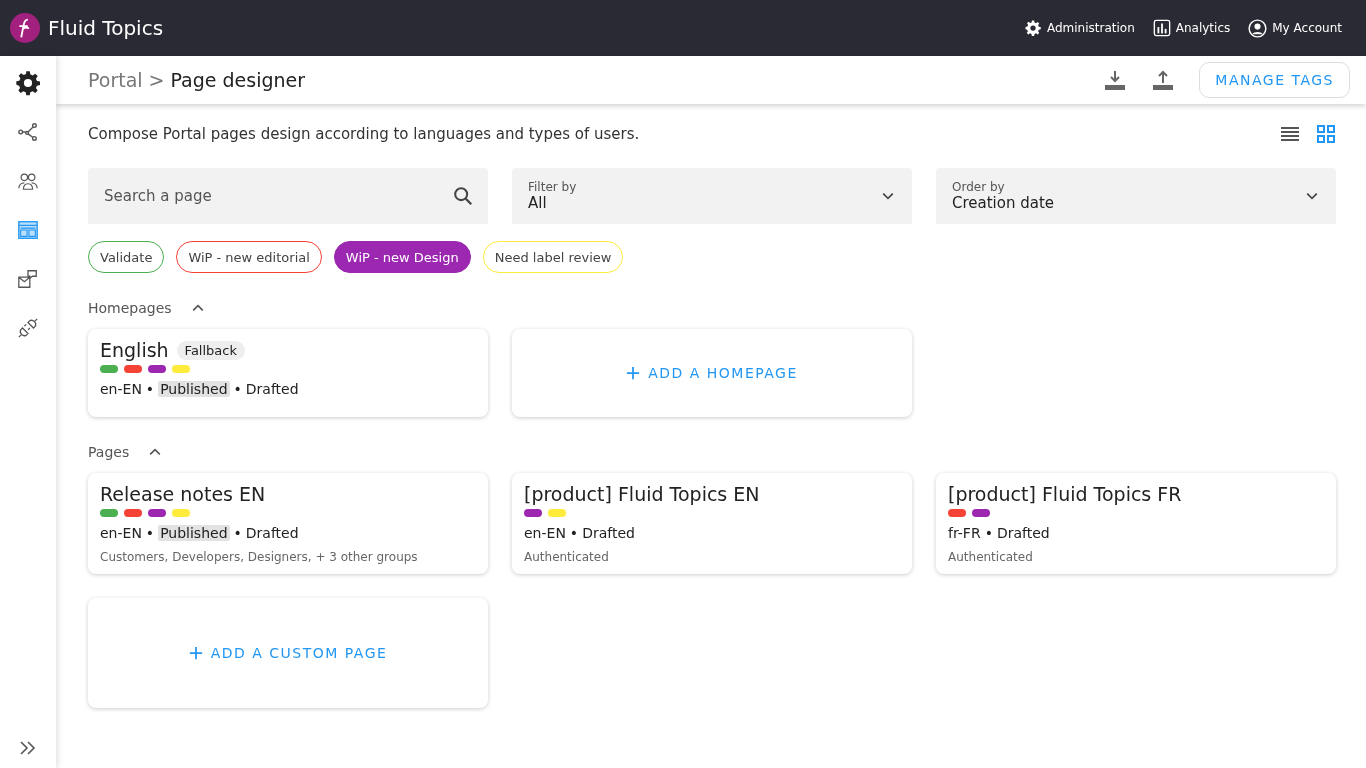 This screenshot has height=768, width=1366. Describe the element at coordinates (25, 28) in the screenshot. I see `logo-icon` at that location.